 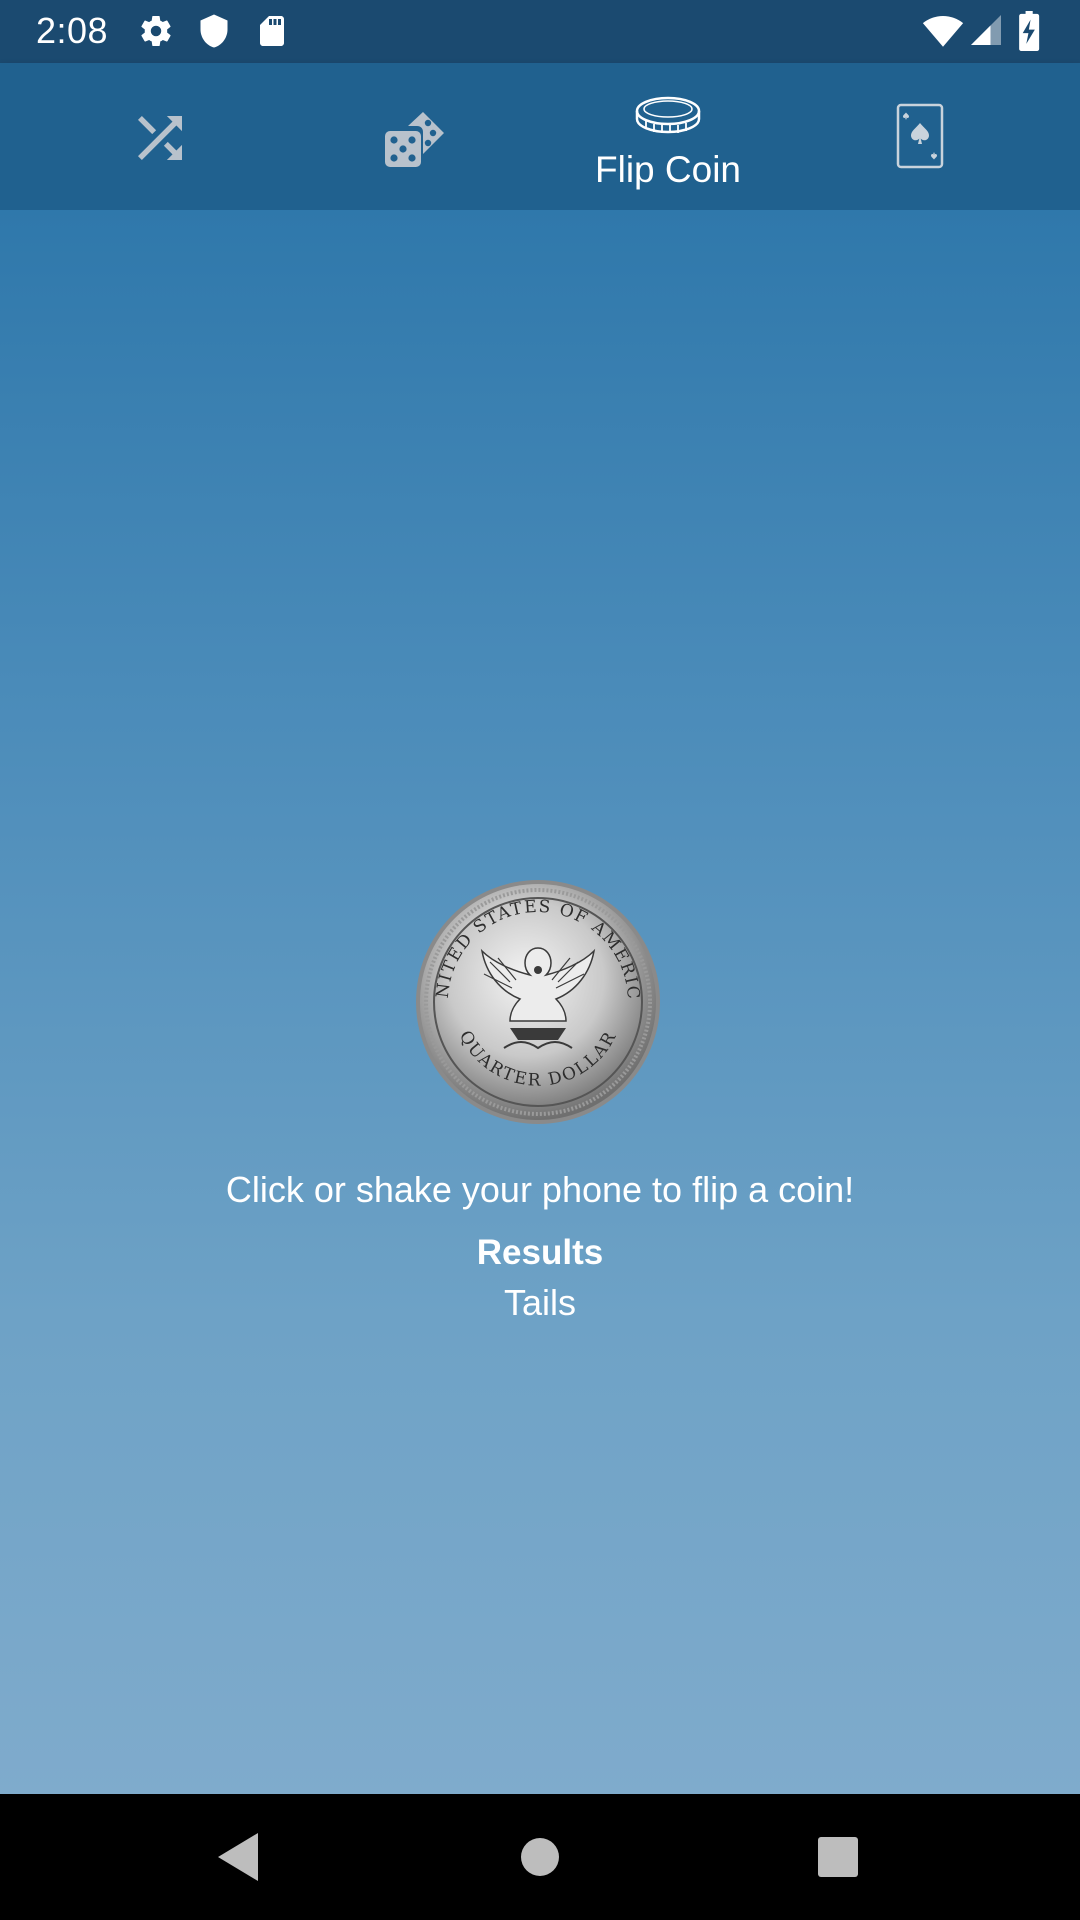 What do you see at coordinates (668, 169) in the screenshot?
I see `tab-label-flip-coin: Flip Coin` at bounding box center [668, 169].